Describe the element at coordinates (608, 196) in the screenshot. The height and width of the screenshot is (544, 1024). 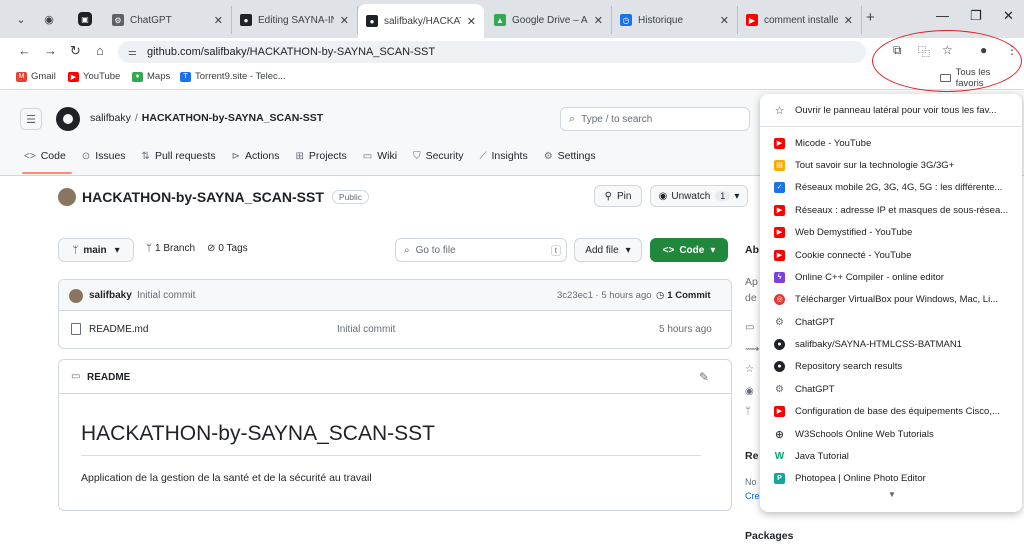
I see `pin-icon: ⚲` at that location.